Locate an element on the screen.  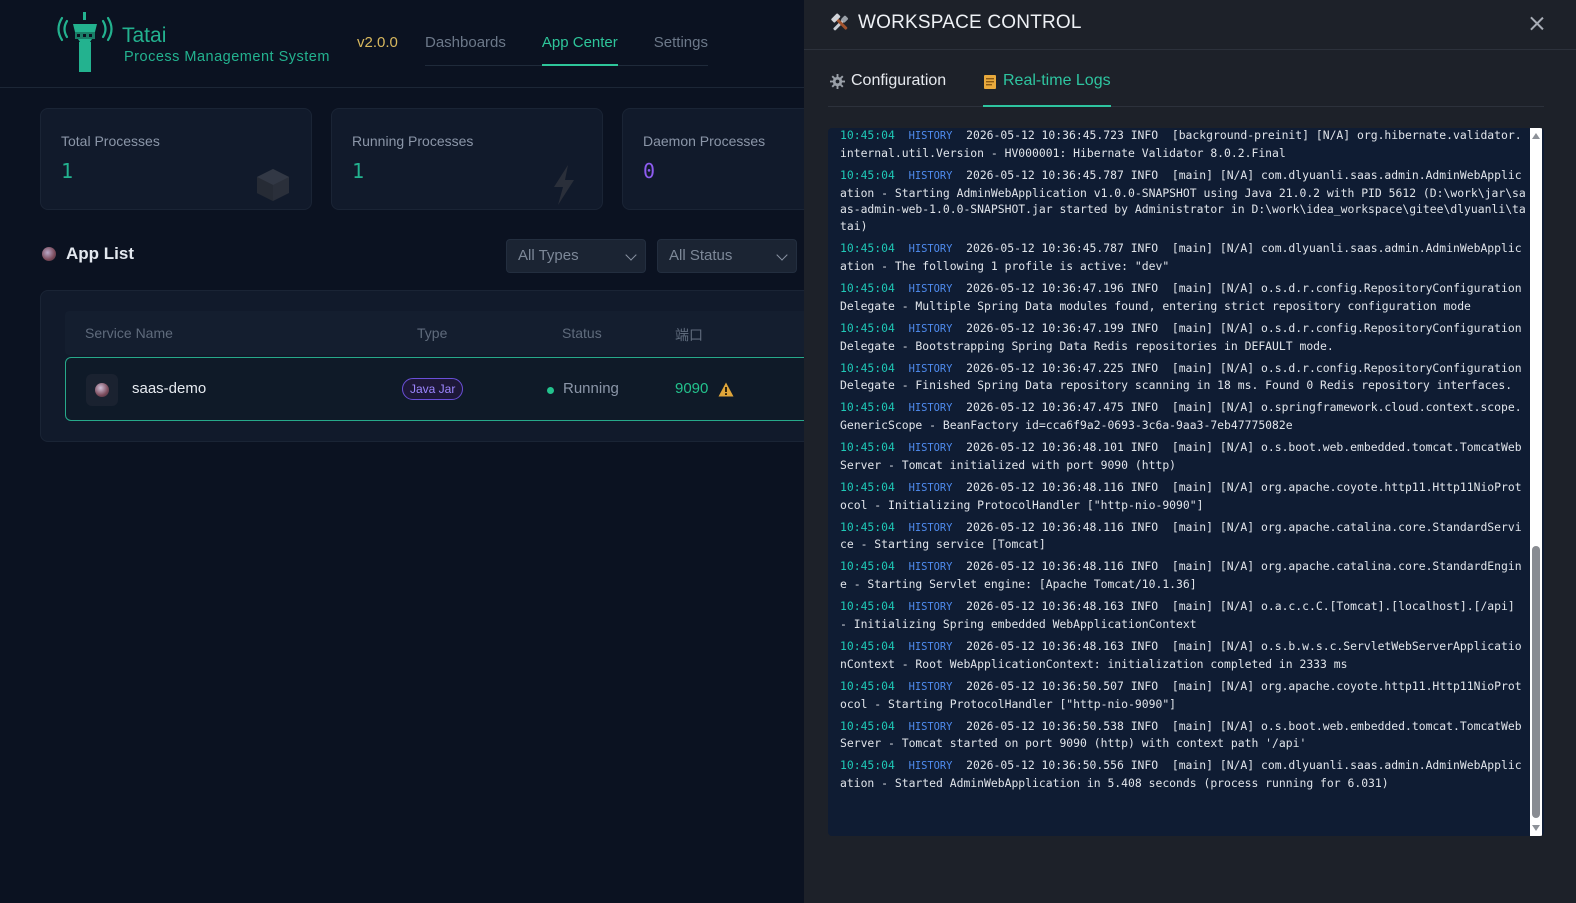
status-text: Running is located at coordinates (591, 388).